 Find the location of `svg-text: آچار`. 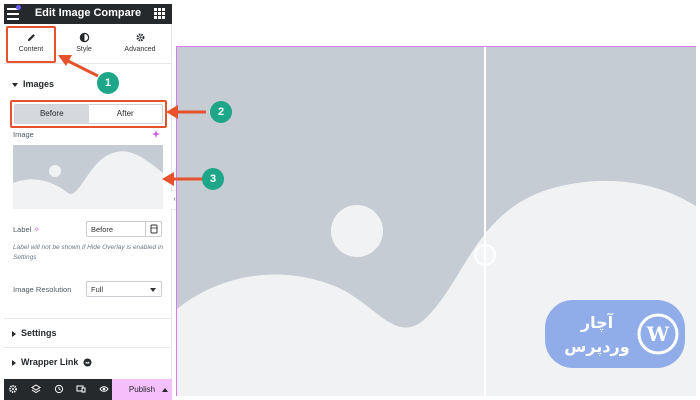

svg-text: آچار is located at coordinates (597, 322).